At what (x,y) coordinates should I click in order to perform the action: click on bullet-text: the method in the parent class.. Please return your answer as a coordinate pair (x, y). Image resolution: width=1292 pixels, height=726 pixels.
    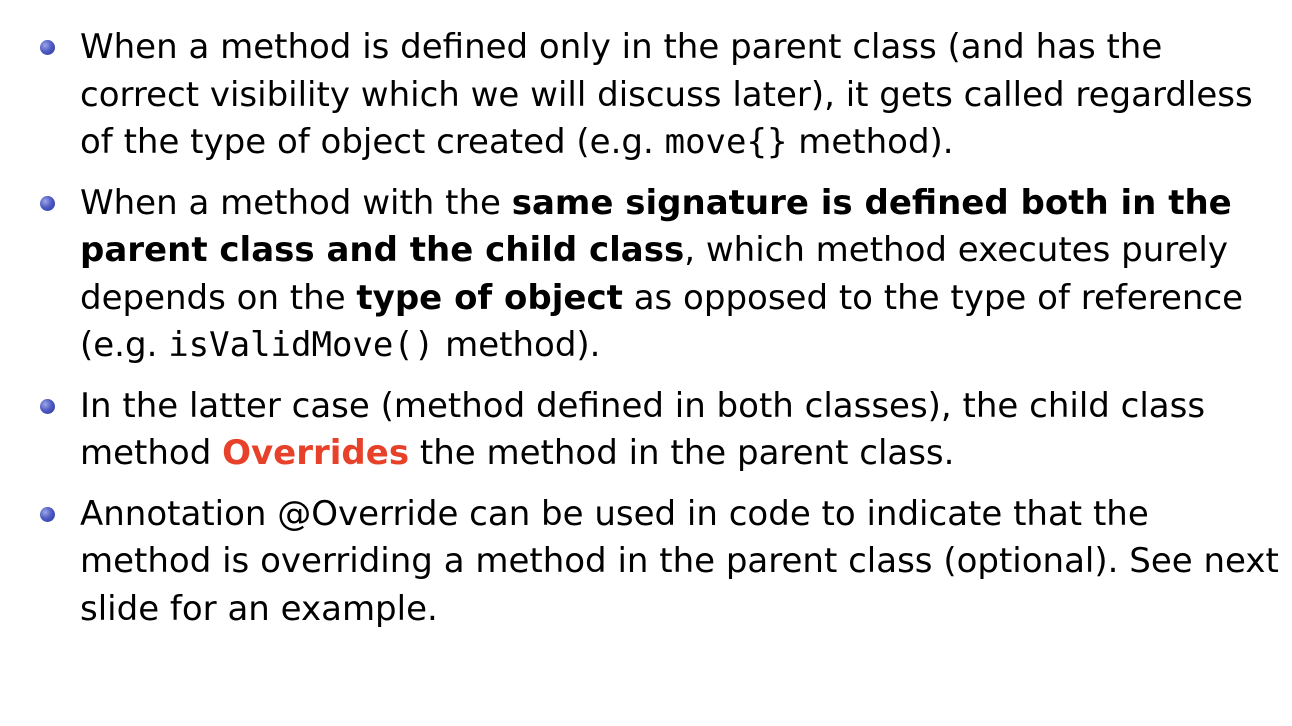
    Looking at the image, I should click on (682, 453).